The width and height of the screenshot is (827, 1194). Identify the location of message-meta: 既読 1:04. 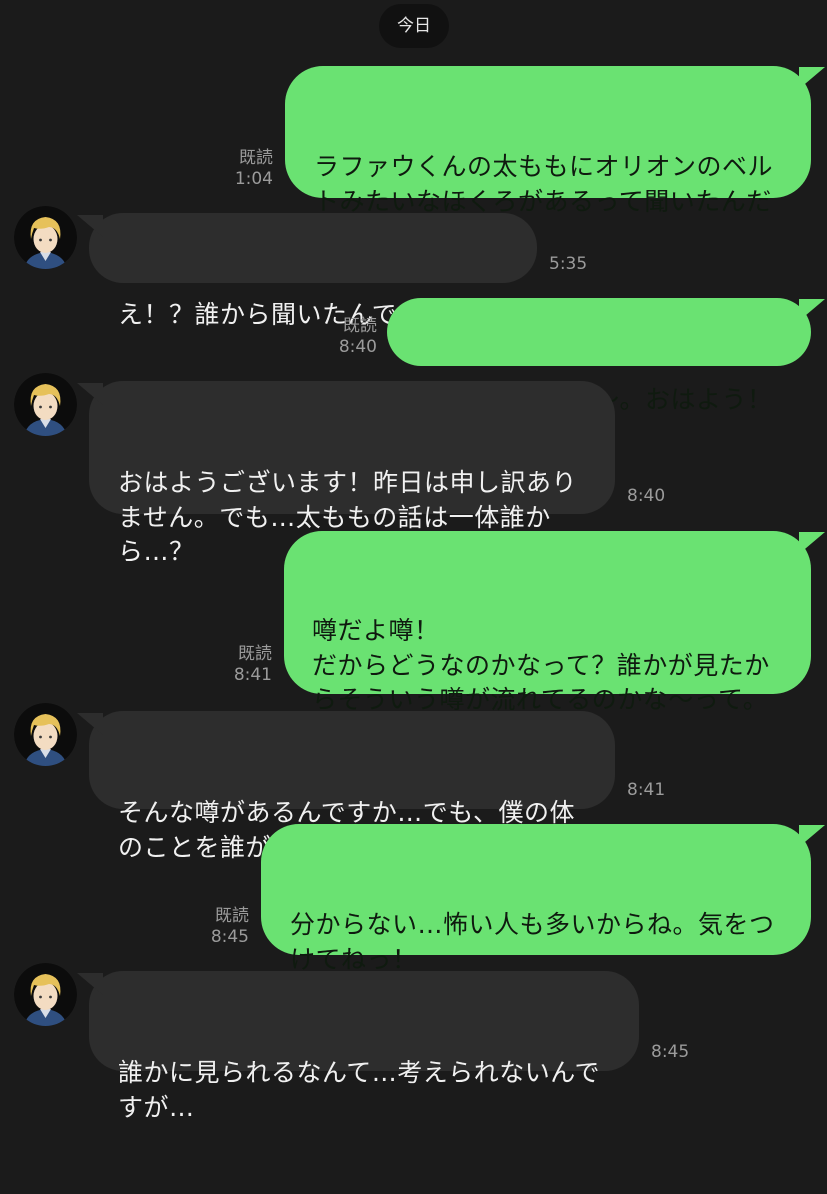
(254, 169).